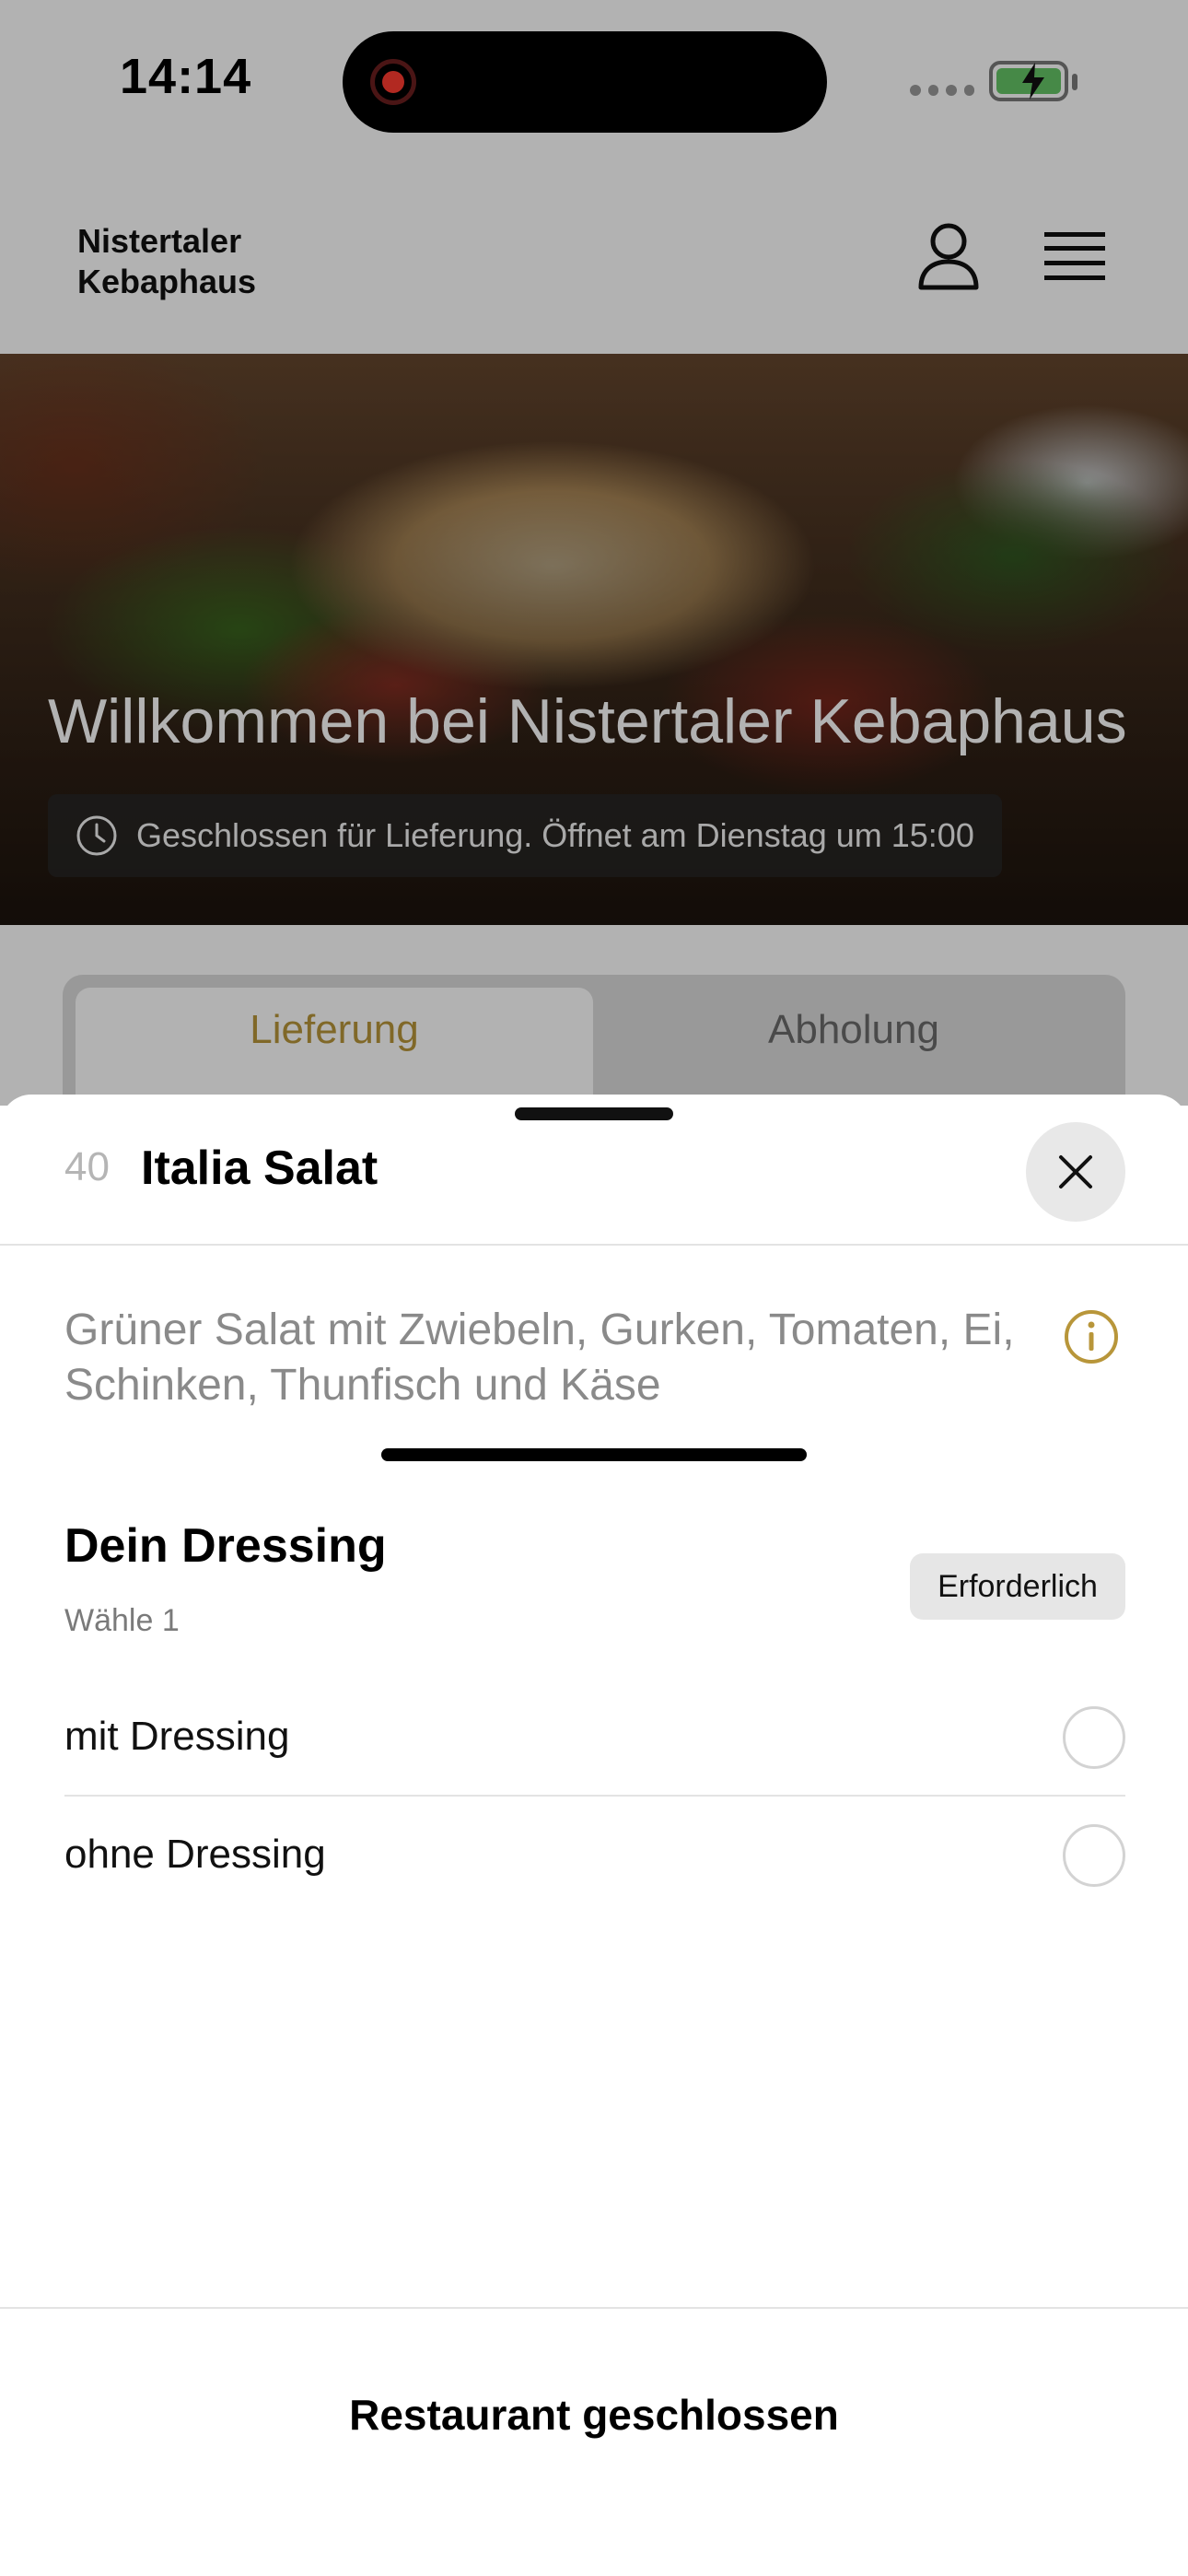 Image resolution: width=1188 pixels, height=2576 pixels. I want to click on sheet-grabber, so click(594, 1113).